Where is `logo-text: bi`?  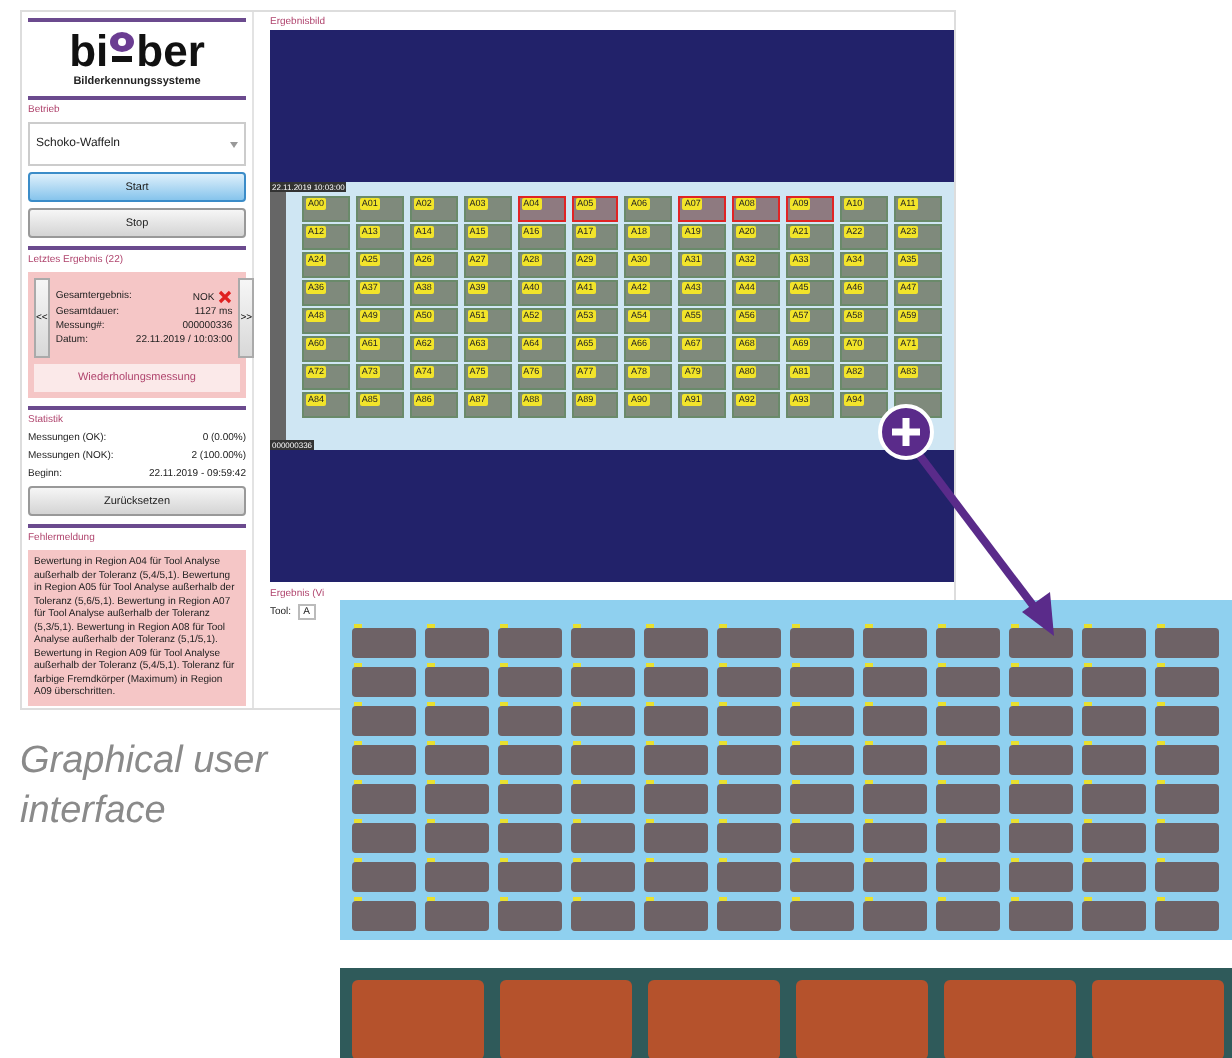
logo-text: bi is located at coordinates (89, 52).